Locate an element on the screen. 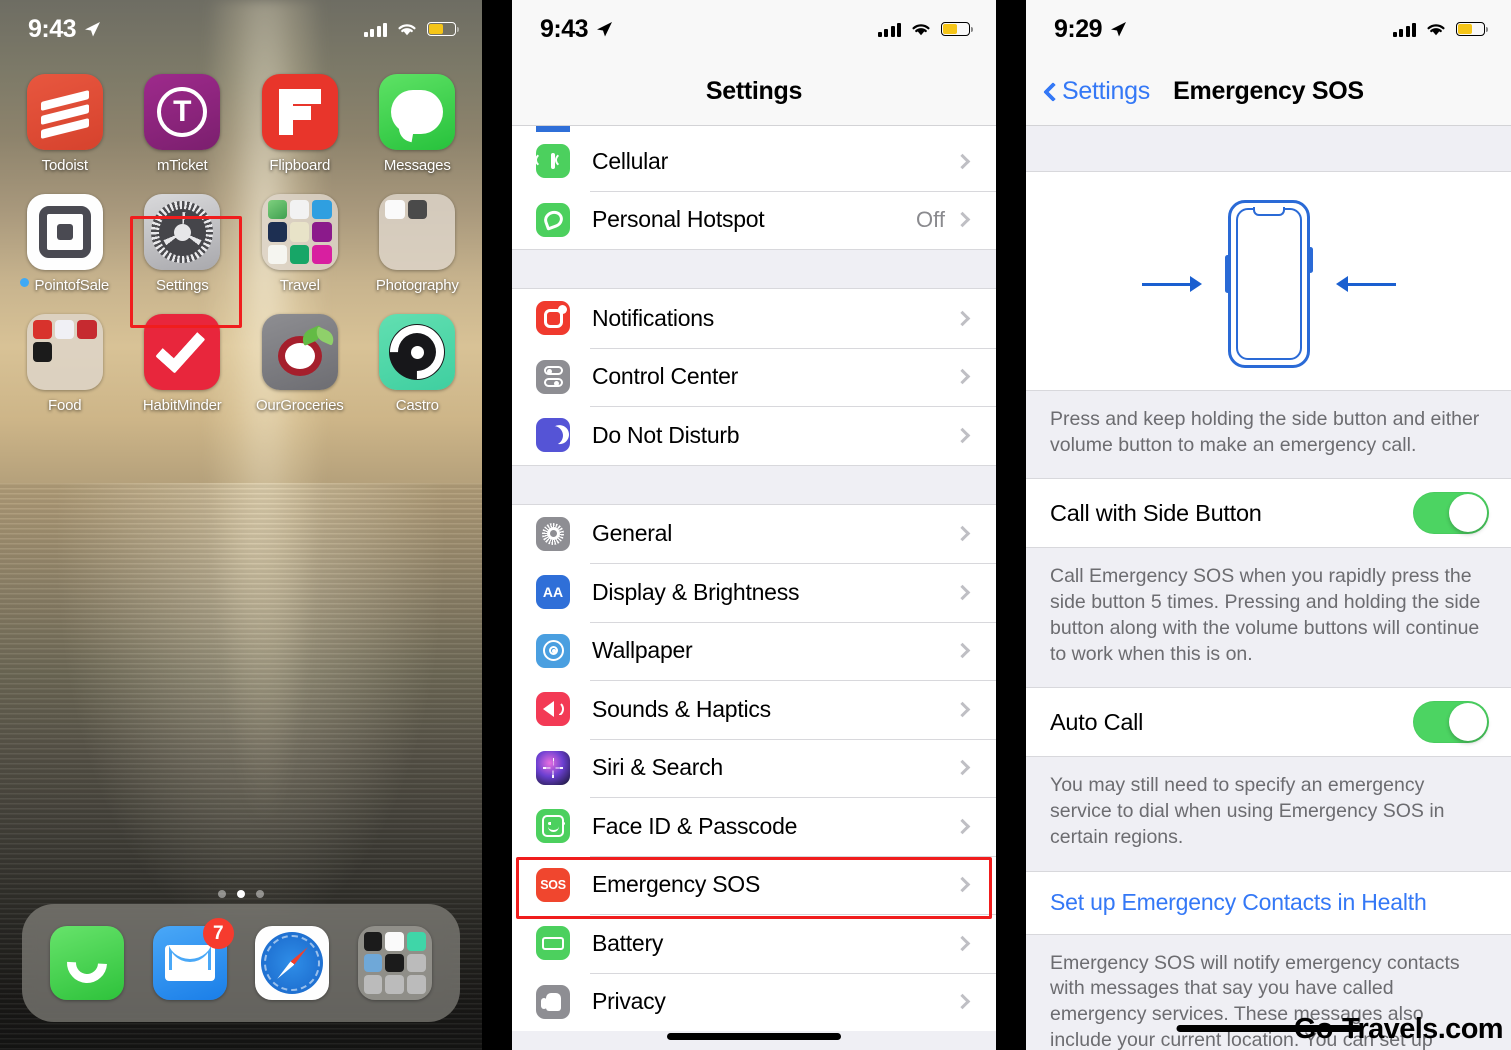 The height and width of the screenshot is (1050, 1511). settings-row-notifications: Notifications is located at coordinates (754, 318).